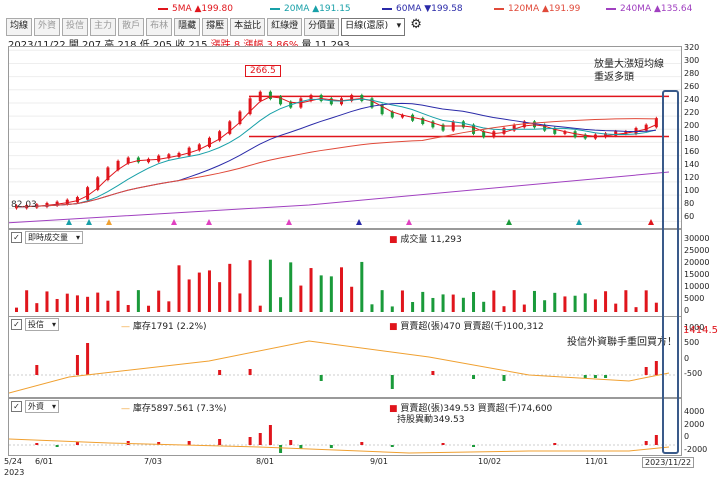  I want to click on x-label-6: 10/02, so click(490, 461).